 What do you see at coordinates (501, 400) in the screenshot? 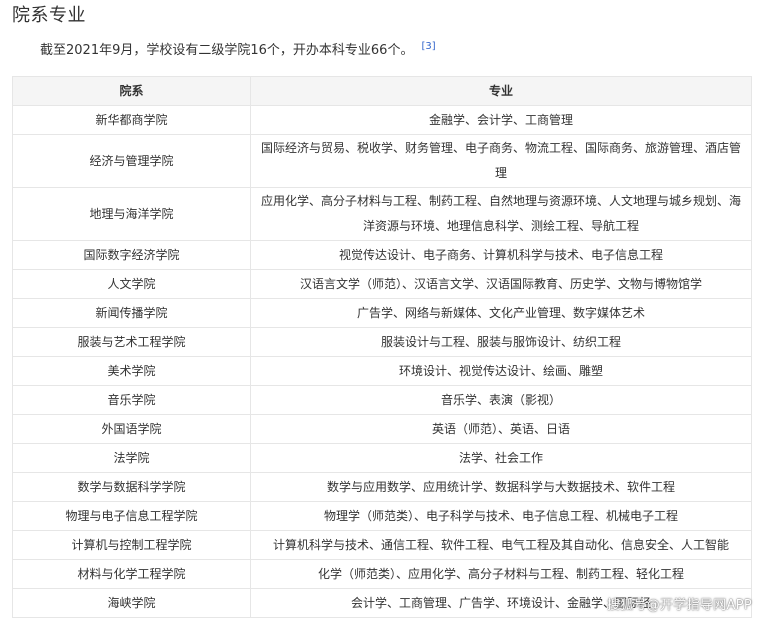
I see `majors-cell: 音乐学、表演（影视）` at bounding box center [501, 400].